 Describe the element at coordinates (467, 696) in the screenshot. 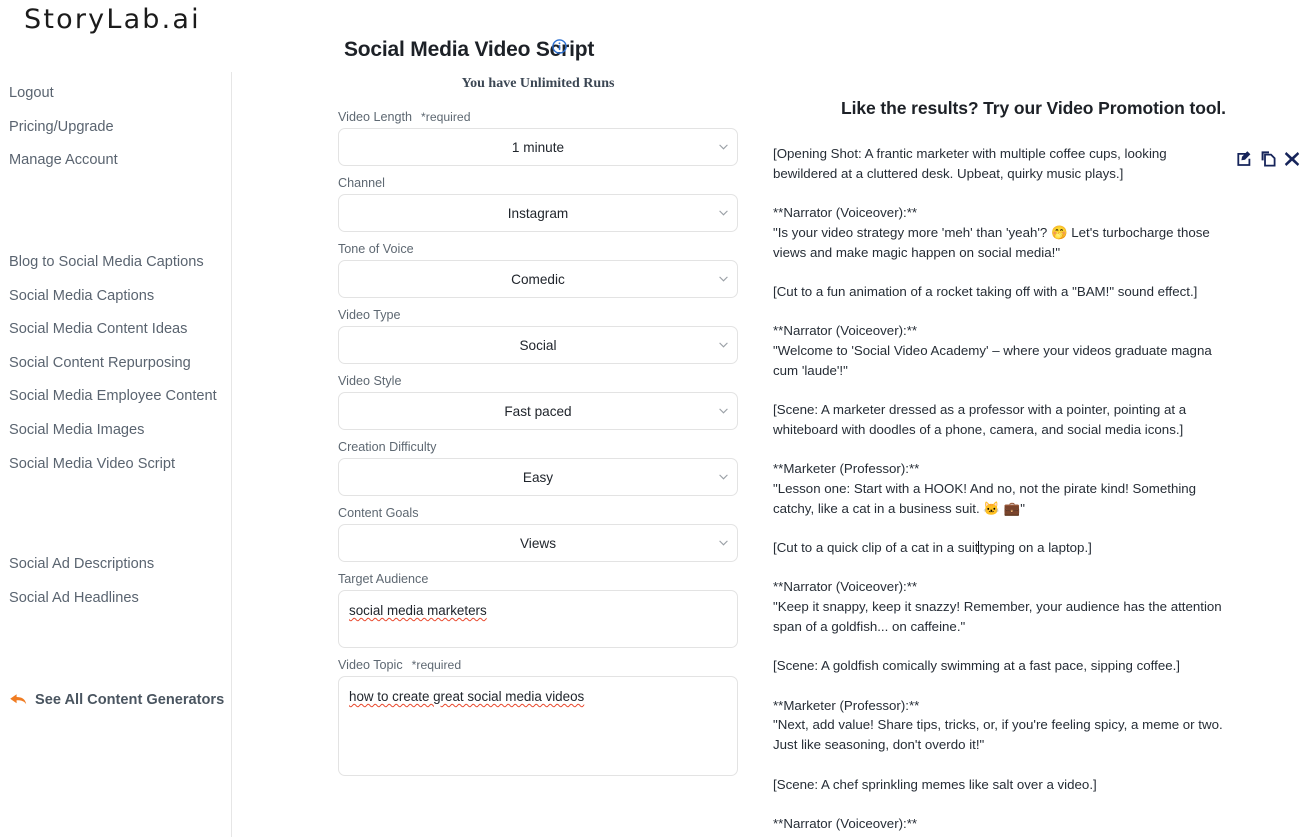

I see `textarea-value: how to create great social media videos` at that location.